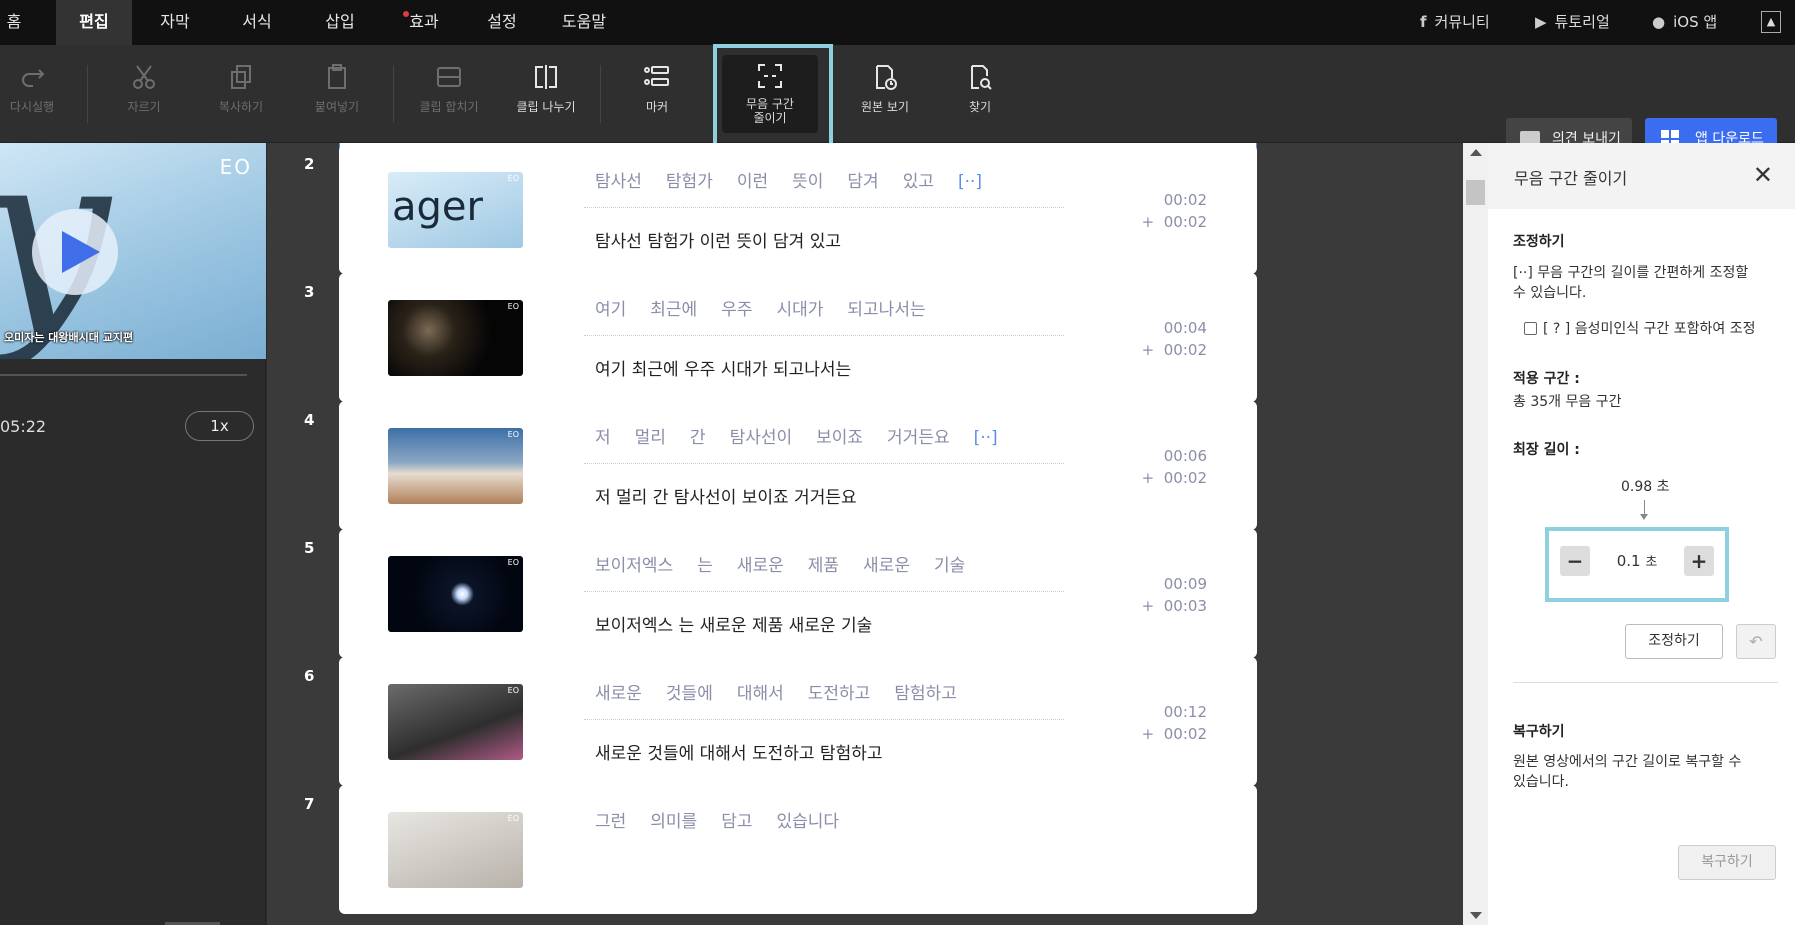 The image size is (1795, 925). What do you see at coordinates (1674, 641) in the screenshot?
I see `adjust-button: 조정하기` at bounding box center [1674, 641].